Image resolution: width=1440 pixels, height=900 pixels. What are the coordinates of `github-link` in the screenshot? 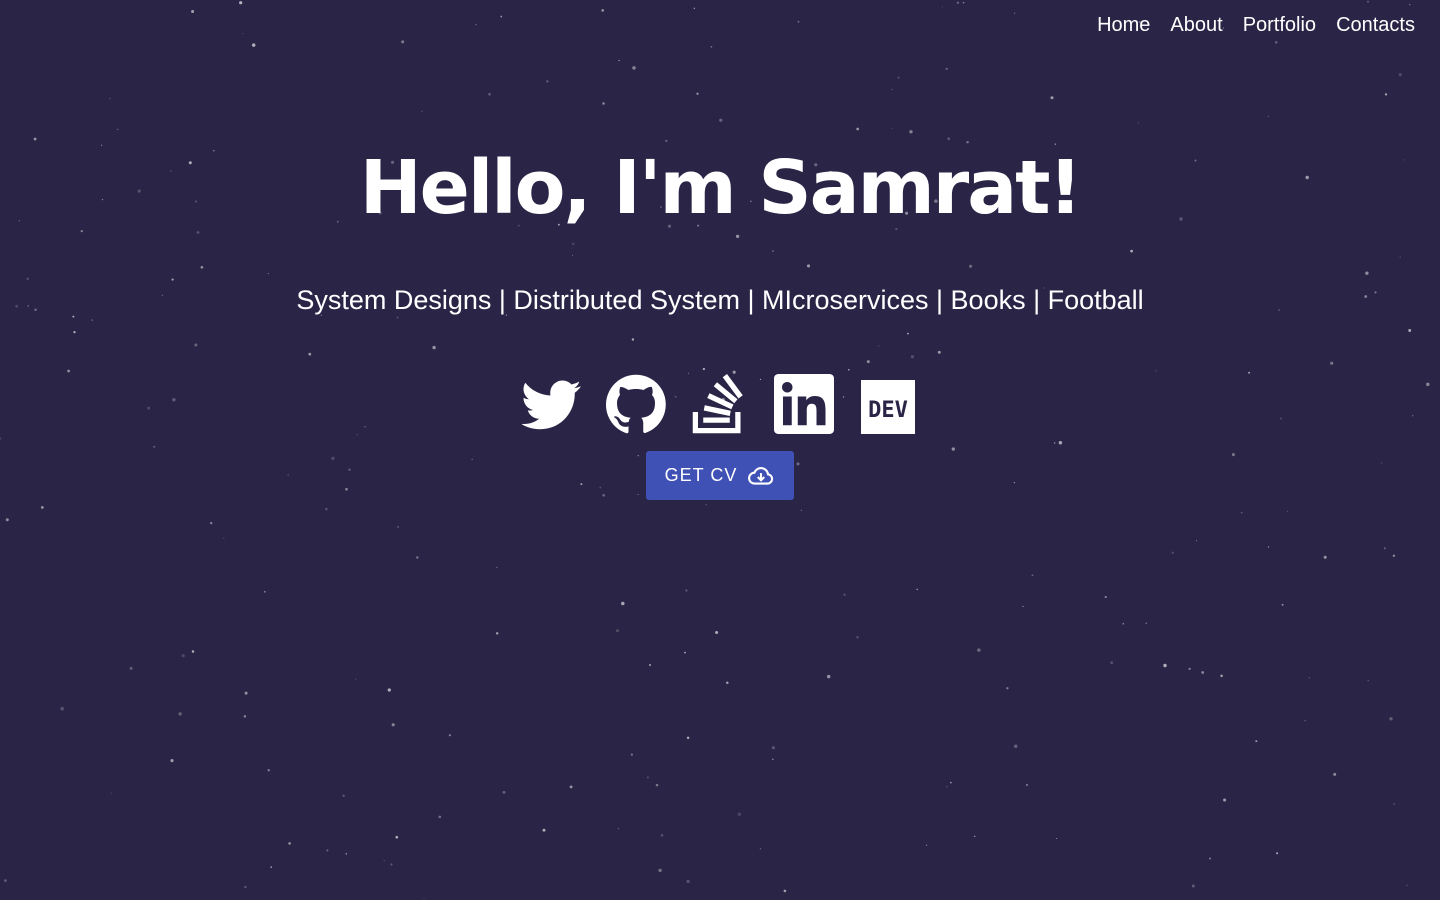 It's located at (636, 404).